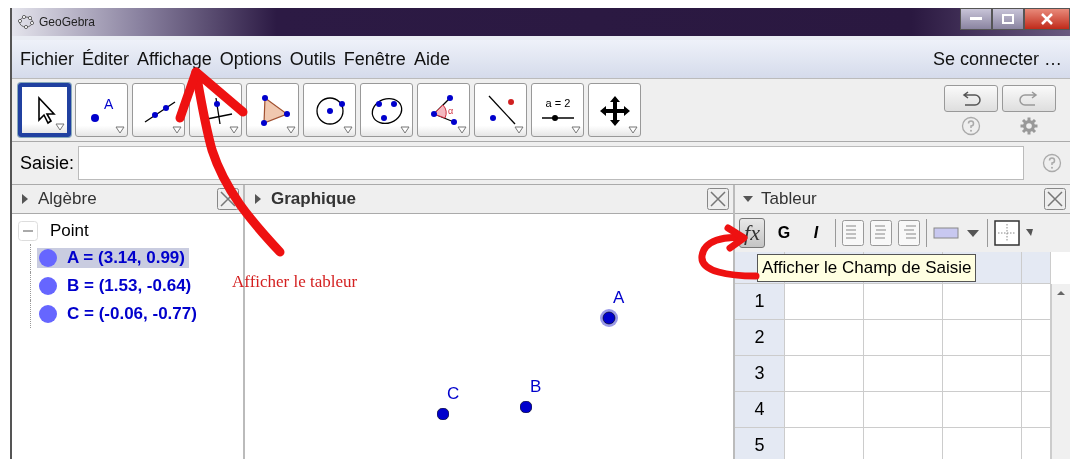 Image resolution: width=1074 pixels, height=459 pixels. I want to click on annotation-text: Afficher le tableur, so click(295, 282).